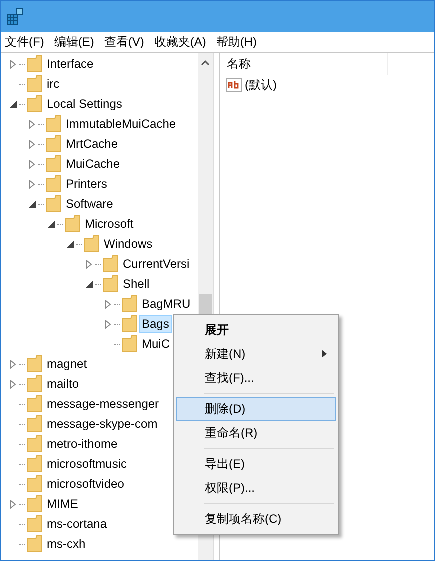 The height and width of the screenshot is (561, 435). I want to click on menu-item: 帮助(H), so click(237, 42).